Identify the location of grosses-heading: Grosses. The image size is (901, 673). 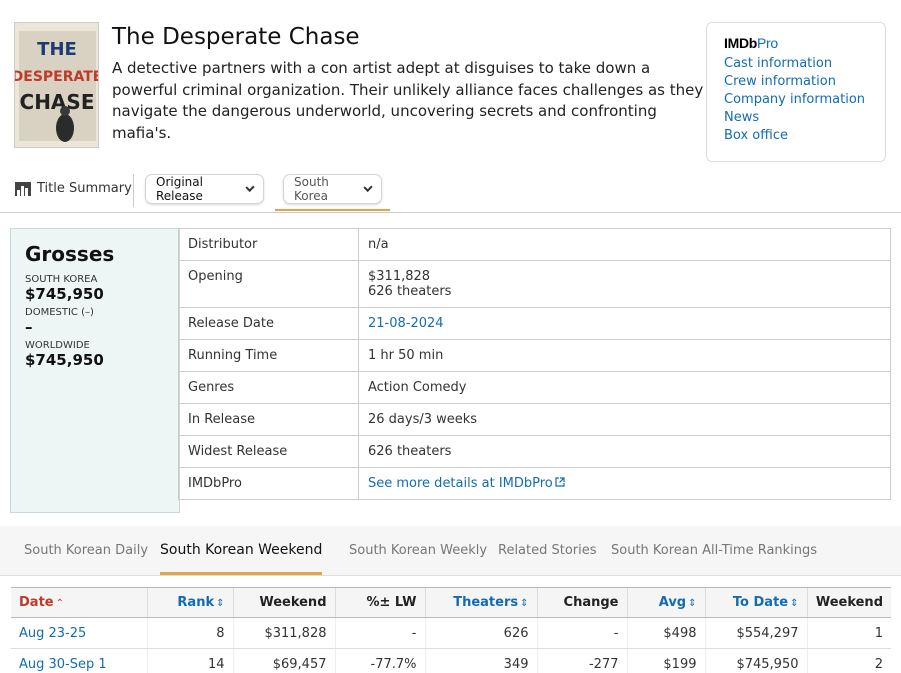
(70, 254).